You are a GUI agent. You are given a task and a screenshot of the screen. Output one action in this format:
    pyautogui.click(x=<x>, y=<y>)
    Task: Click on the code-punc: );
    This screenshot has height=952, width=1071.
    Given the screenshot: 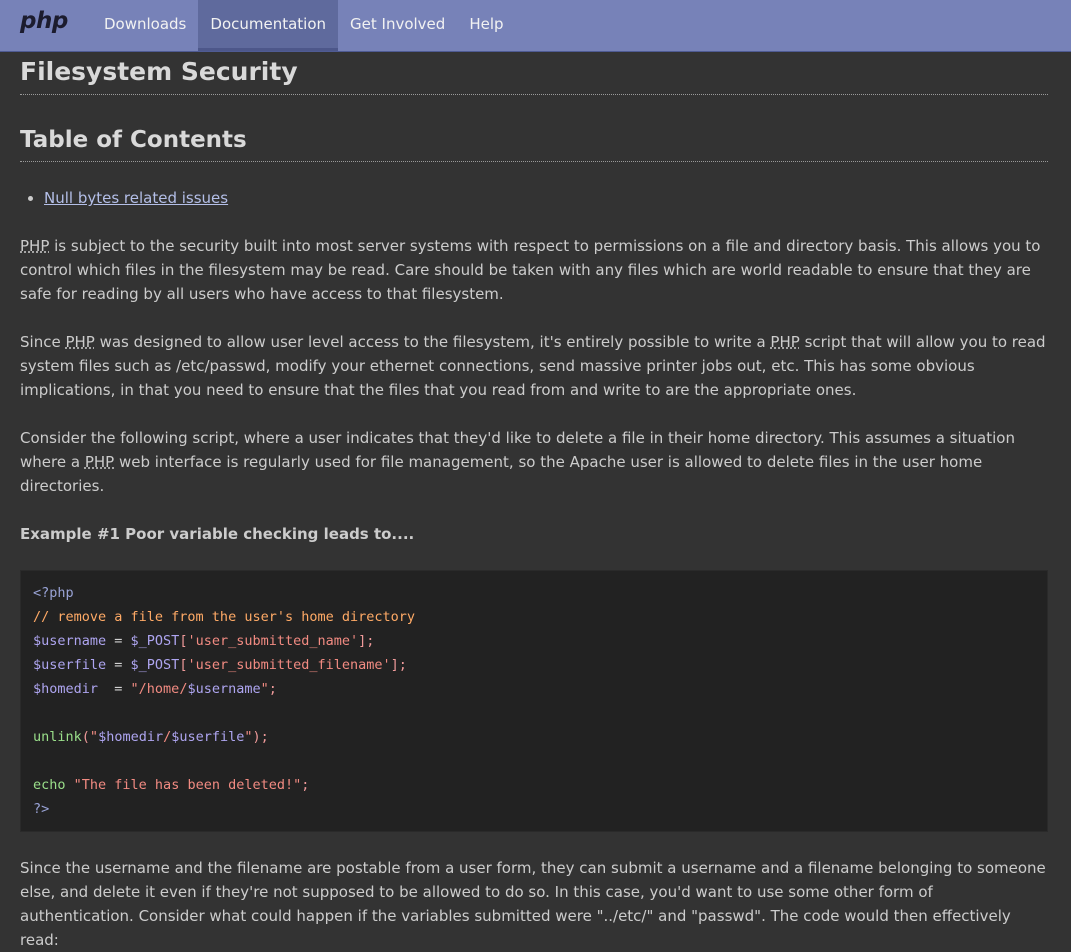 What is the action you would take?
    pyautogui.click(x=260, y=737)
    